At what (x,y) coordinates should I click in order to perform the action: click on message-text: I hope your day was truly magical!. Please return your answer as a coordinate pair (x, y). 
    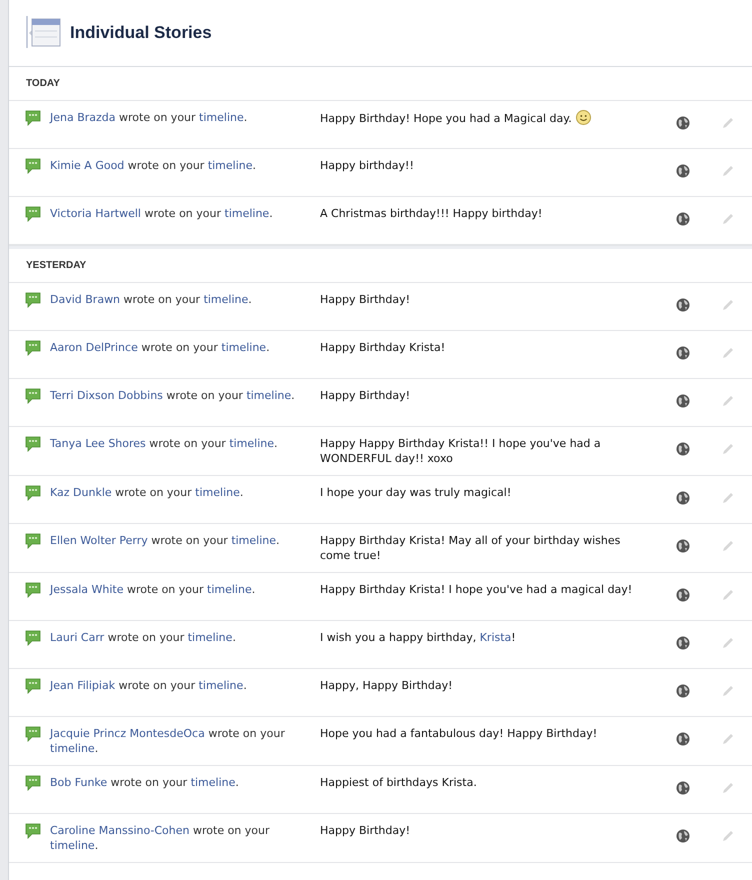
    Looking at the image, I should click on (416, 492).